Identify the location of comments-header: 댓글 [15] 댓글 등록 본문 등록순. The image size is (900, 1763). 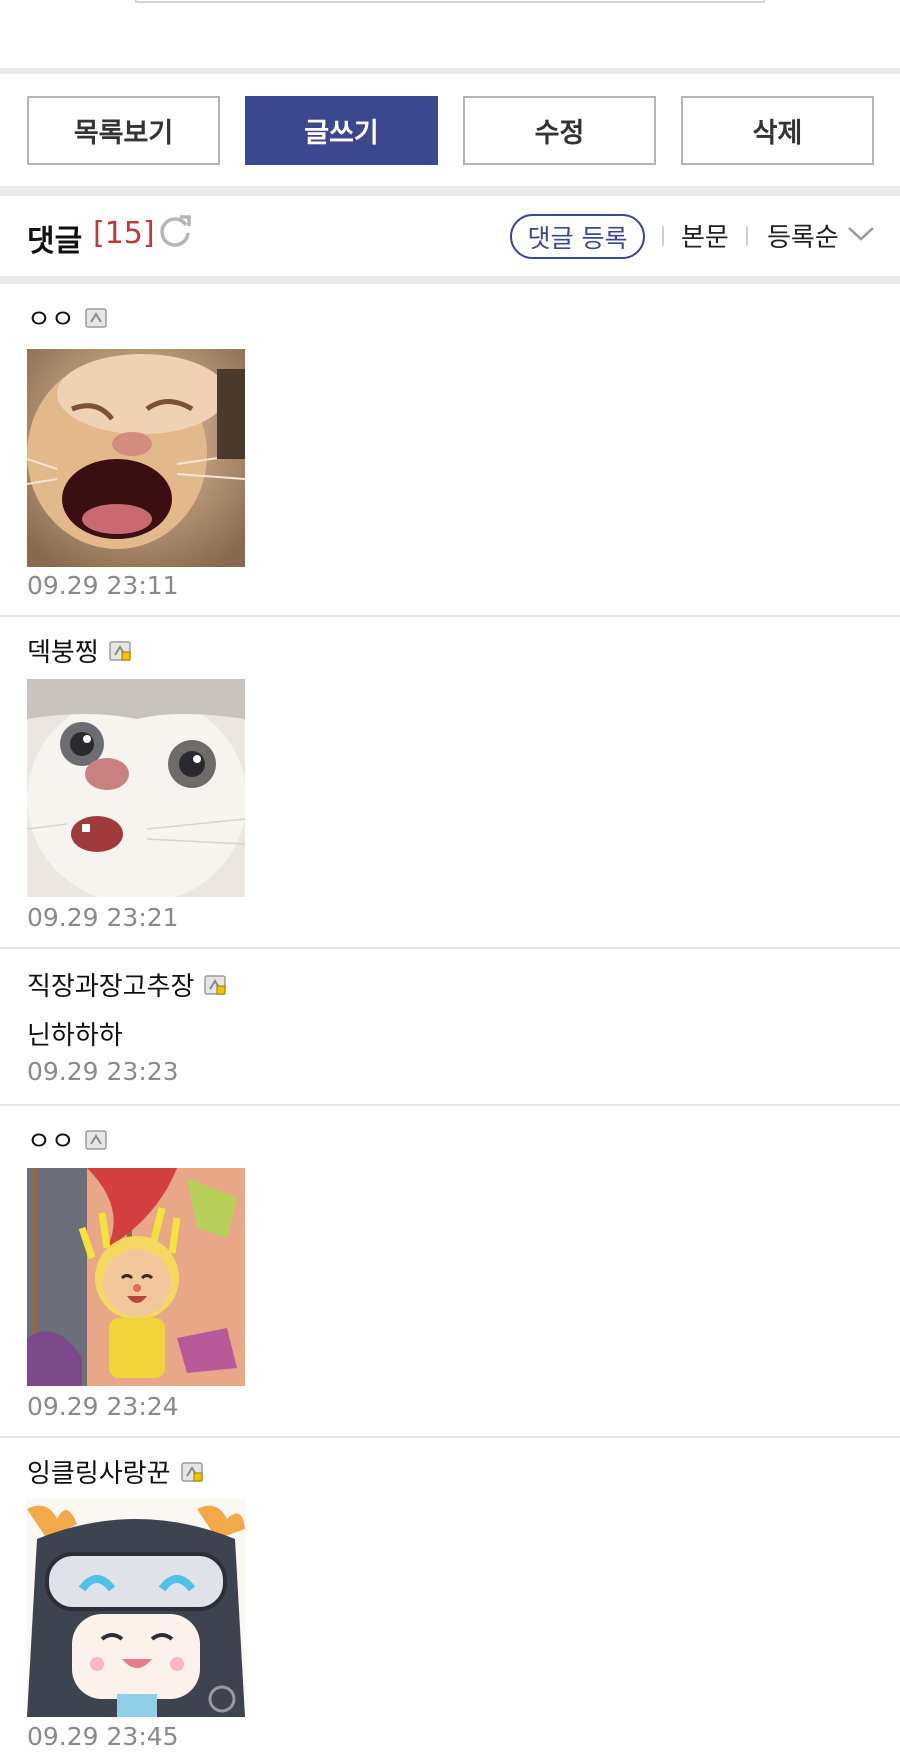
(450, 236).